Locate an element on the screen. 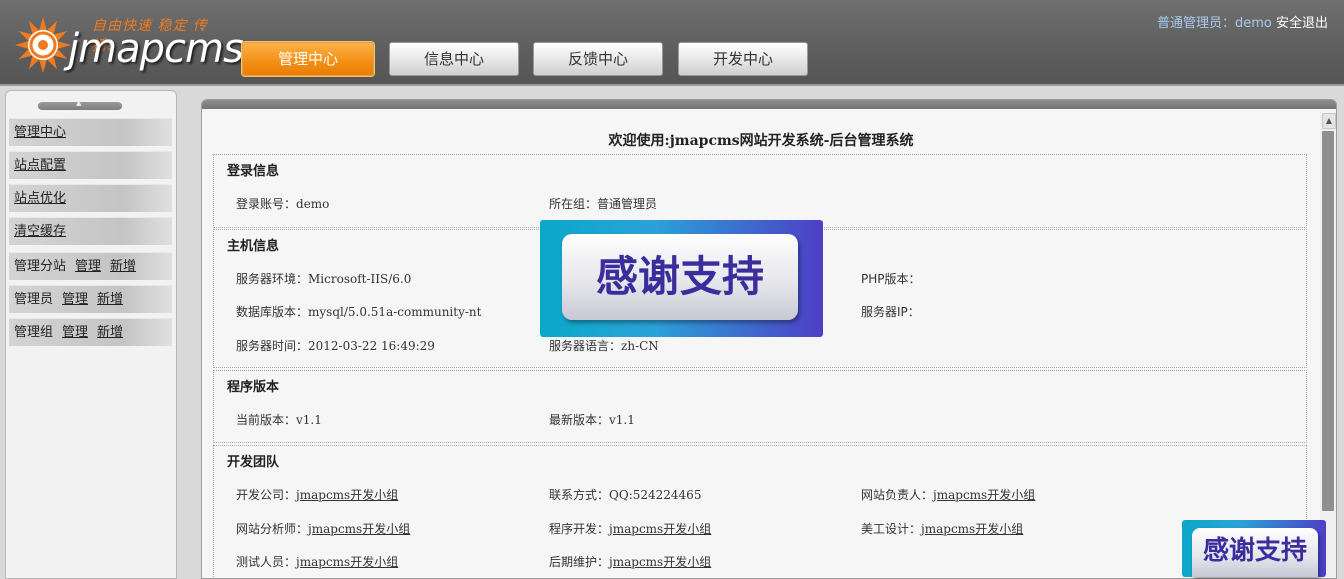 This screenshot has width=1344, height=579. chevron-up-icon: ▲ is located at coordinates (79, 103).